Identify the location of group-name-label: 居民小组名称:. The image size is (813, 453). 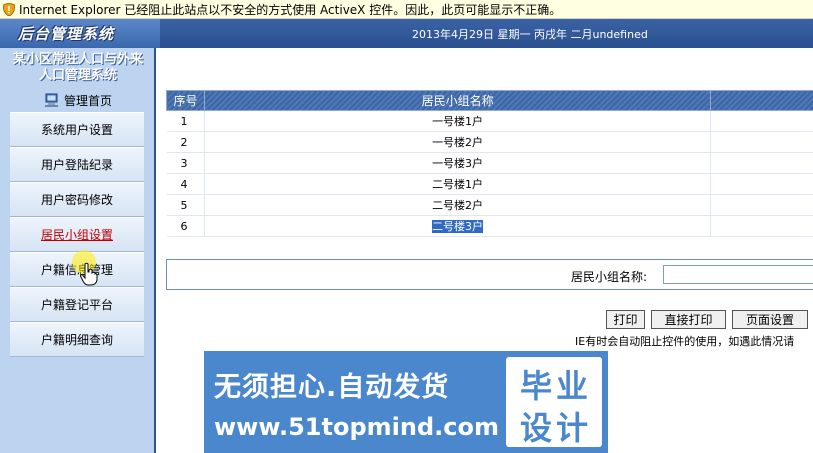
(609, 277).